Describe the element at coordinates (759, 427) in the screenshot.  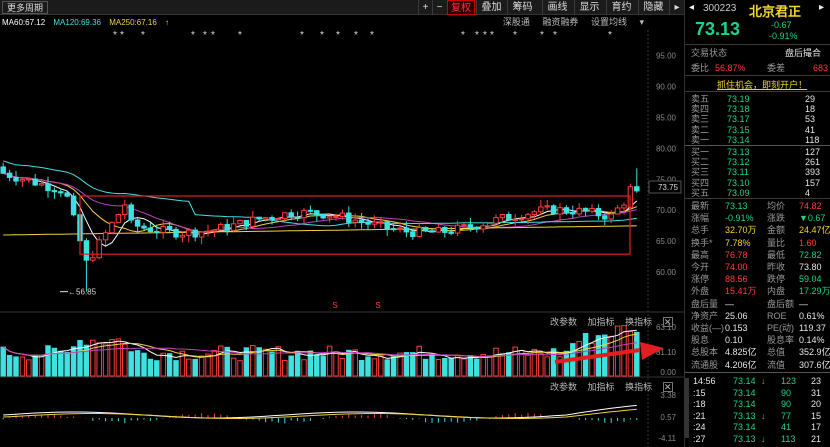
I see `tick-row: :24 73.14 41 17` at that location.